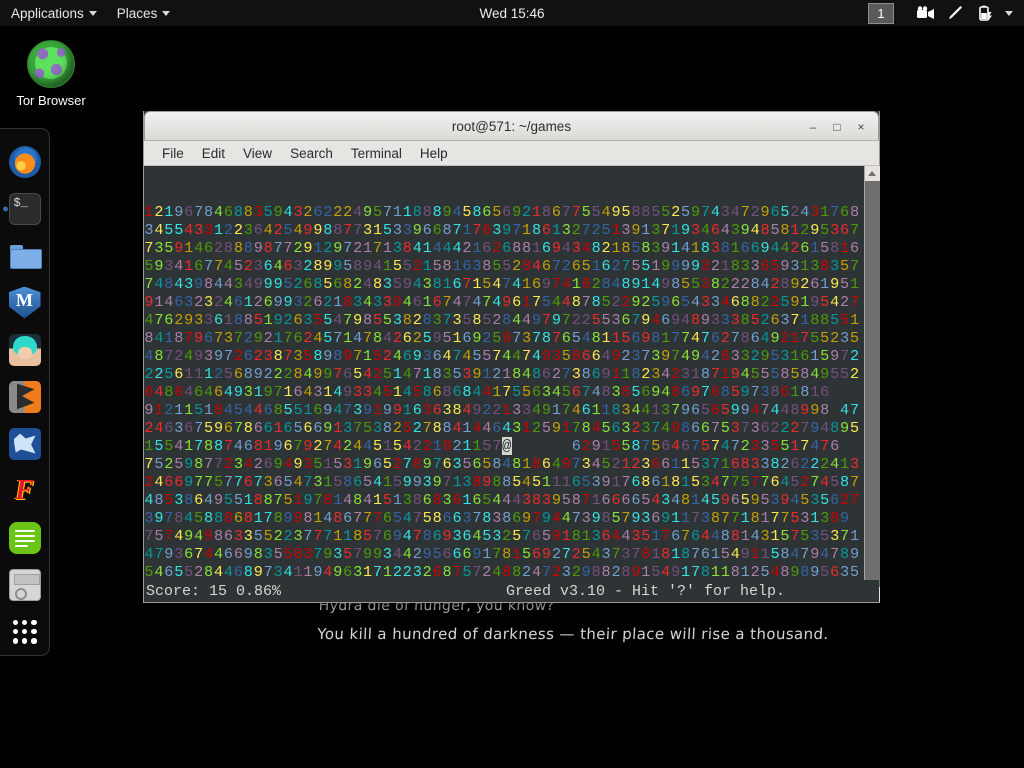 This screenshot has height=768, width=1024. I want to click on close-button: ×, so click(861, 127).